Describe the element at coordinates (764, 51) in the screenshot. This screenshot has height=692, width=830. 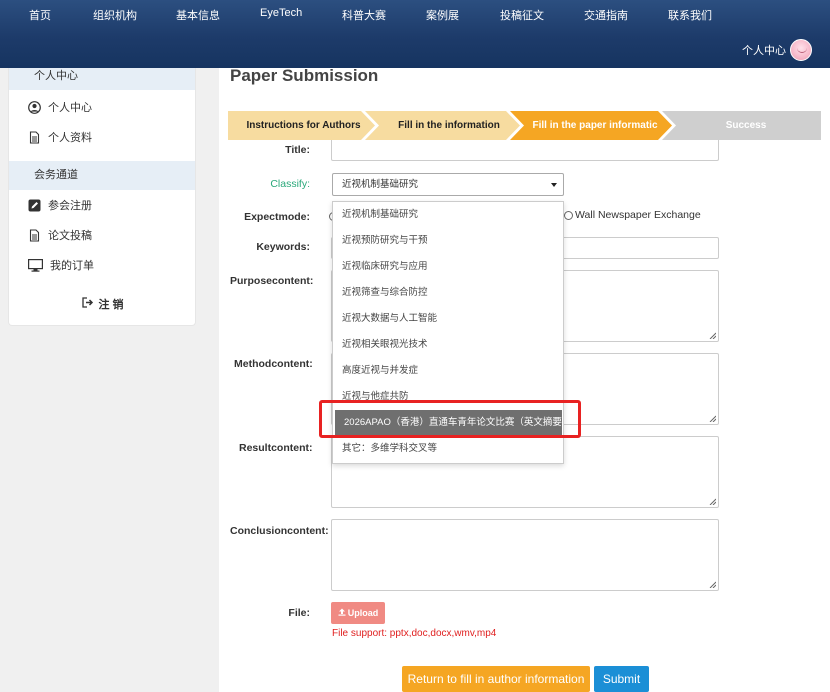
I see `user-center-label: 个人中心` at that location.